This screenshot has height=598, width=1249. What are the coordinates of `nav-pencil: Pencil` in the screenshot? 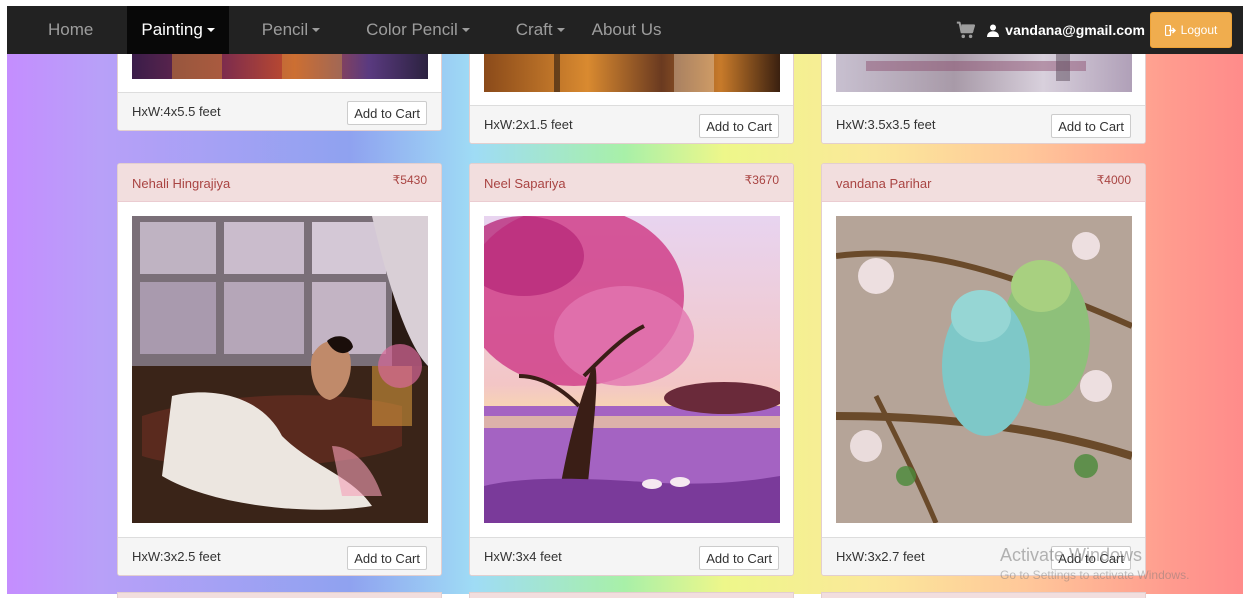 It's located at (275, 30).